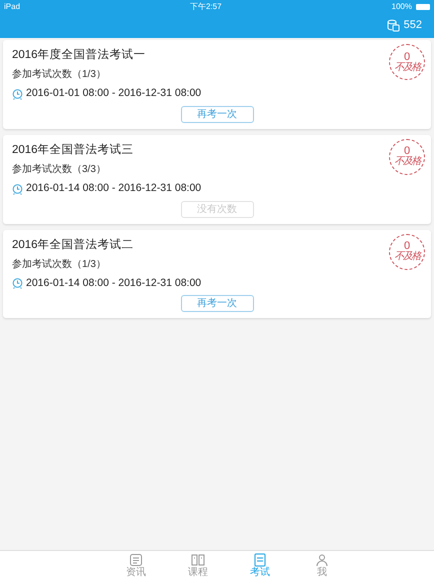 Image resolution: width=434 pixels, height=579 pixels. What do you see at coordinates (12, 6) in the screenshot?
I see `device-label: iPad` at bounding box center [12, 6].